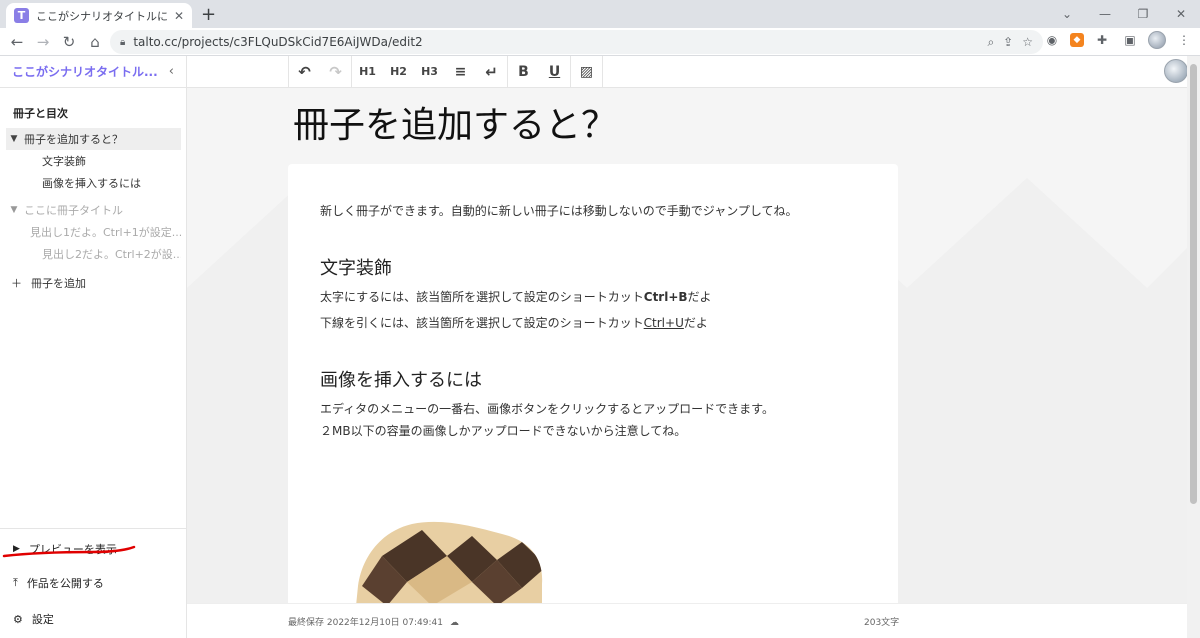 This screenshot has height=638, width=1200. I want to click on section-heading: 画像を挿入するには, so click(401, 379).